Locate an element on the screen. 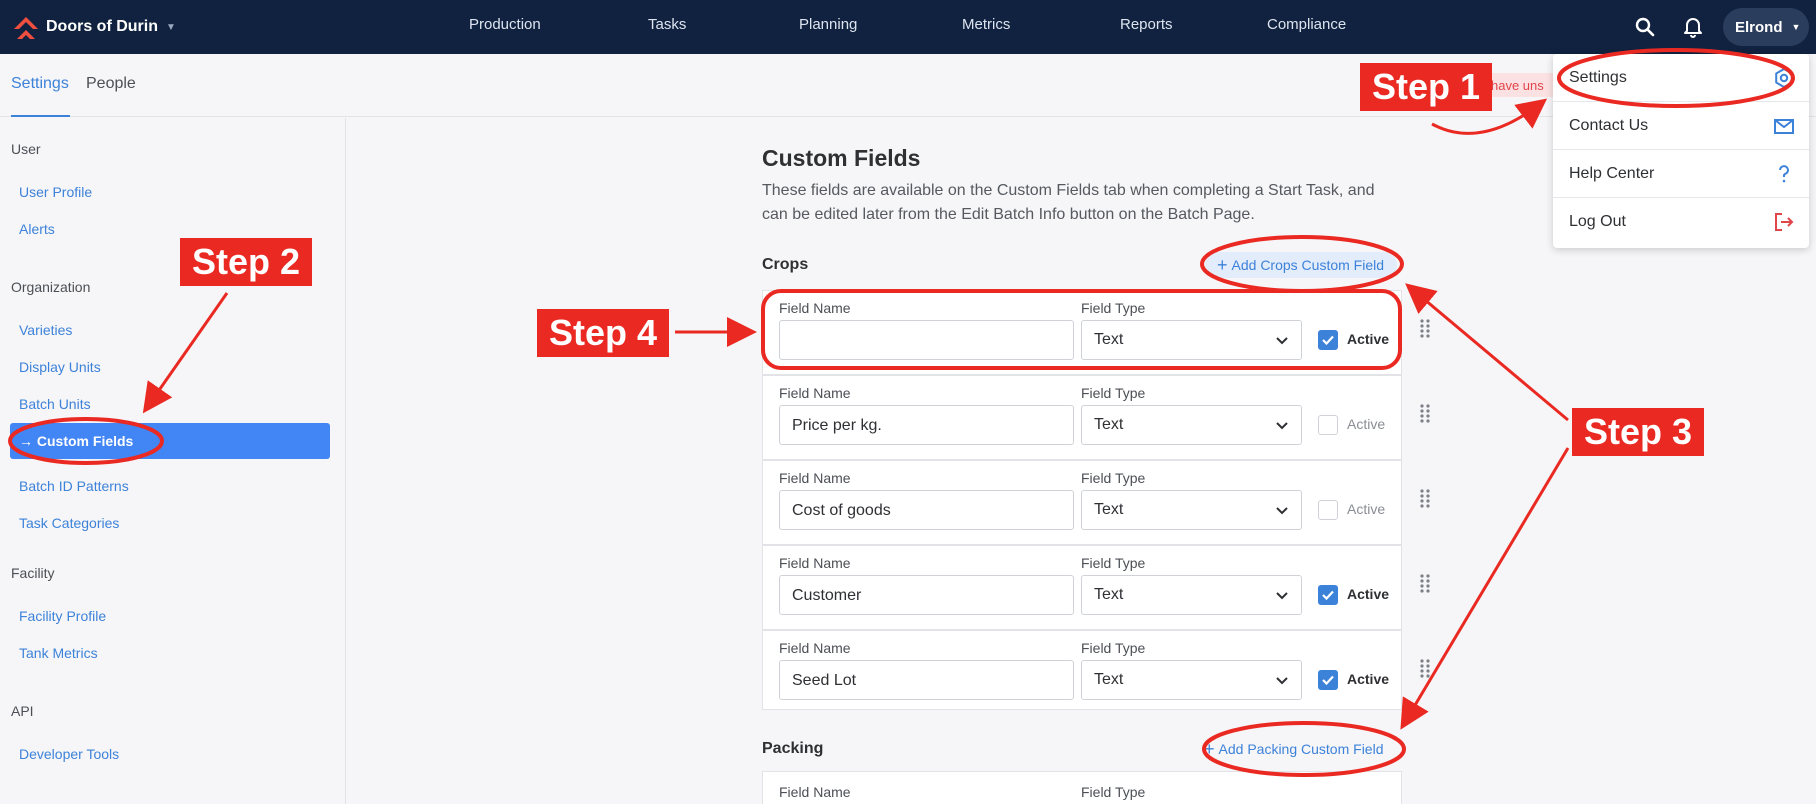 This screenshot has width=1816, height=804. field-name-input is located at coordinates (926, 340).